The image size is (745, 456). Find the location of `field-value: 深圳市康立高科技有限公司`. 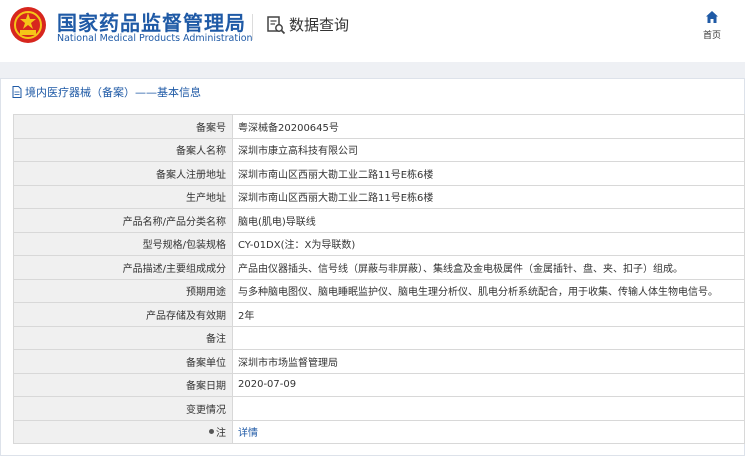

field-value: 深圳市康立高科技有限公司 is located at coordinates (488, 149).